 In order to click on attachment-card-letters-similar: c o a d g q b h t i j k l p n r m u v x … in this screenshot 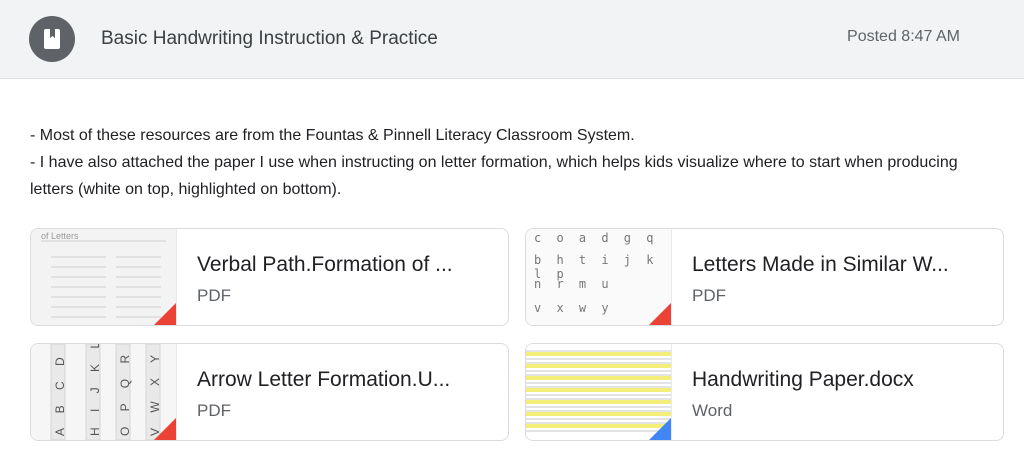, I will do `click(764, 277)`.